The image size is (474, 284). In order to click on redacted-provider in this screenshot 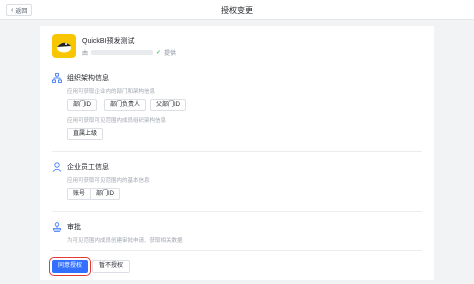, I will do `click(122, 52)`.